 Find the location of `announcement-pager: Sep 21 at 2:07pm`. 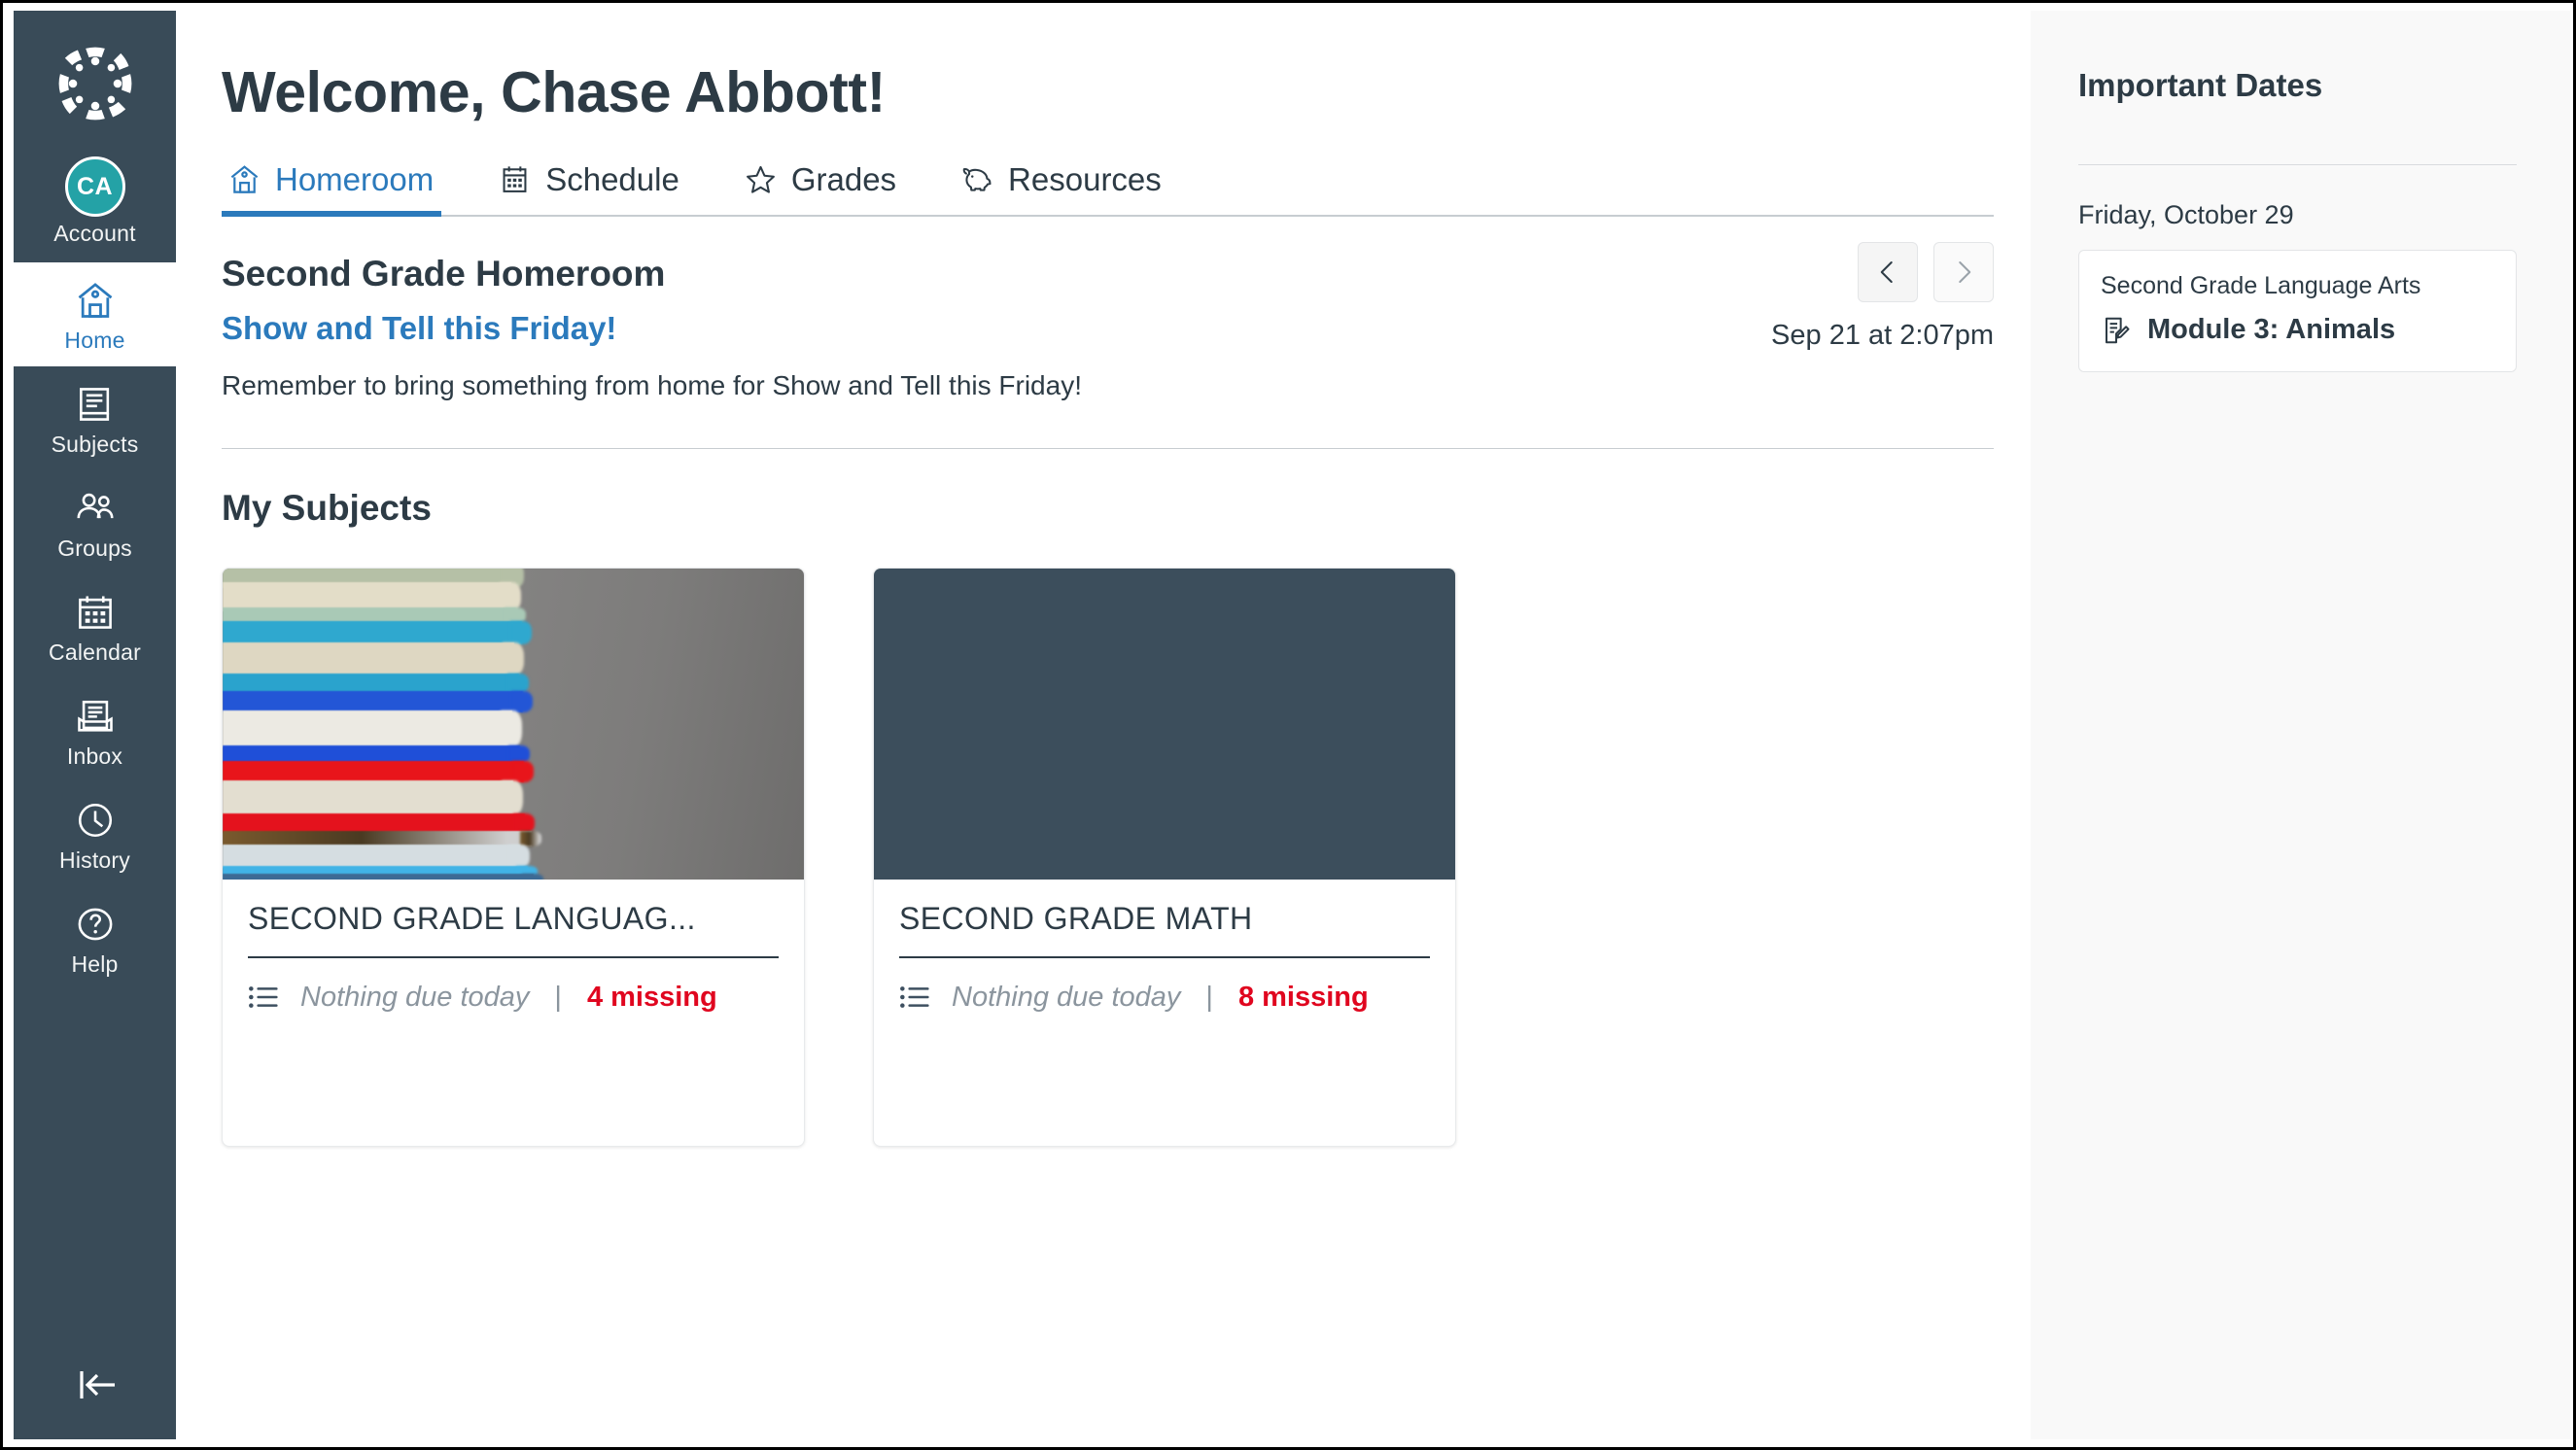

announcement-pager: Sep 21 at 2:07pm is located at coordinates (1882, 296).